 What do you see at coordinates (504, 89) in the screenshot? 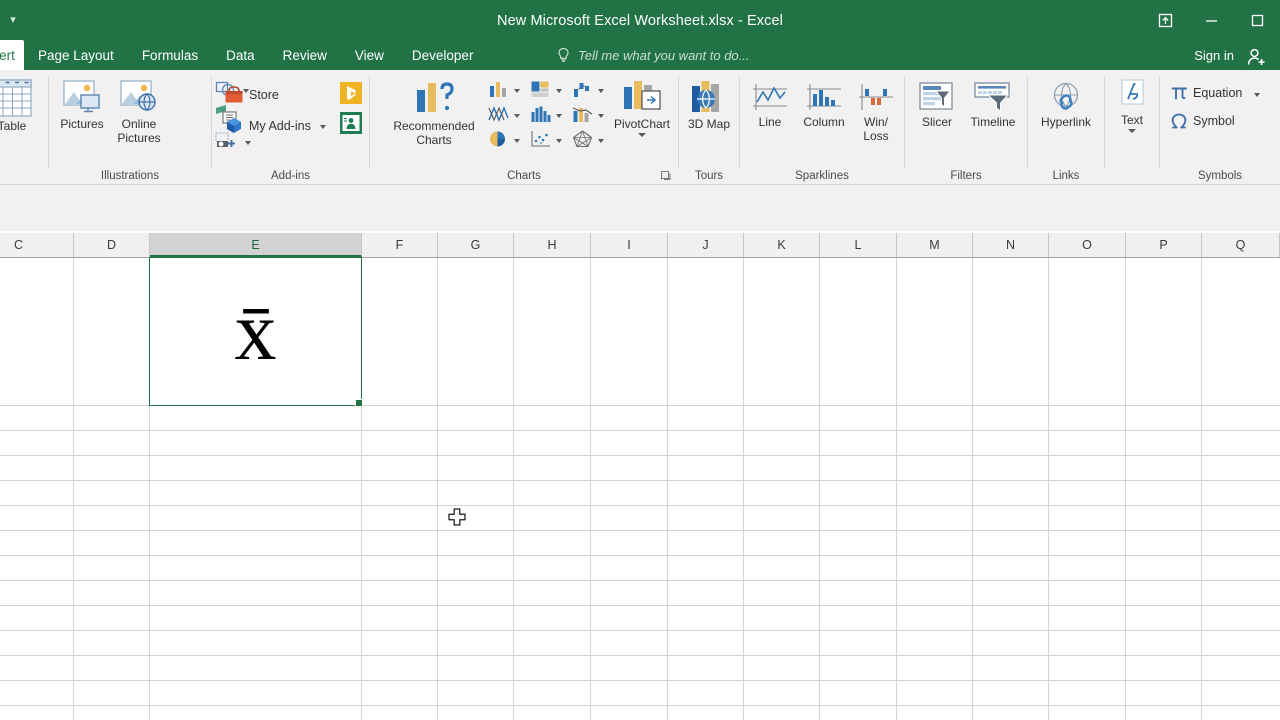
I see `column-chart-button` at bounding box center [504, 89].